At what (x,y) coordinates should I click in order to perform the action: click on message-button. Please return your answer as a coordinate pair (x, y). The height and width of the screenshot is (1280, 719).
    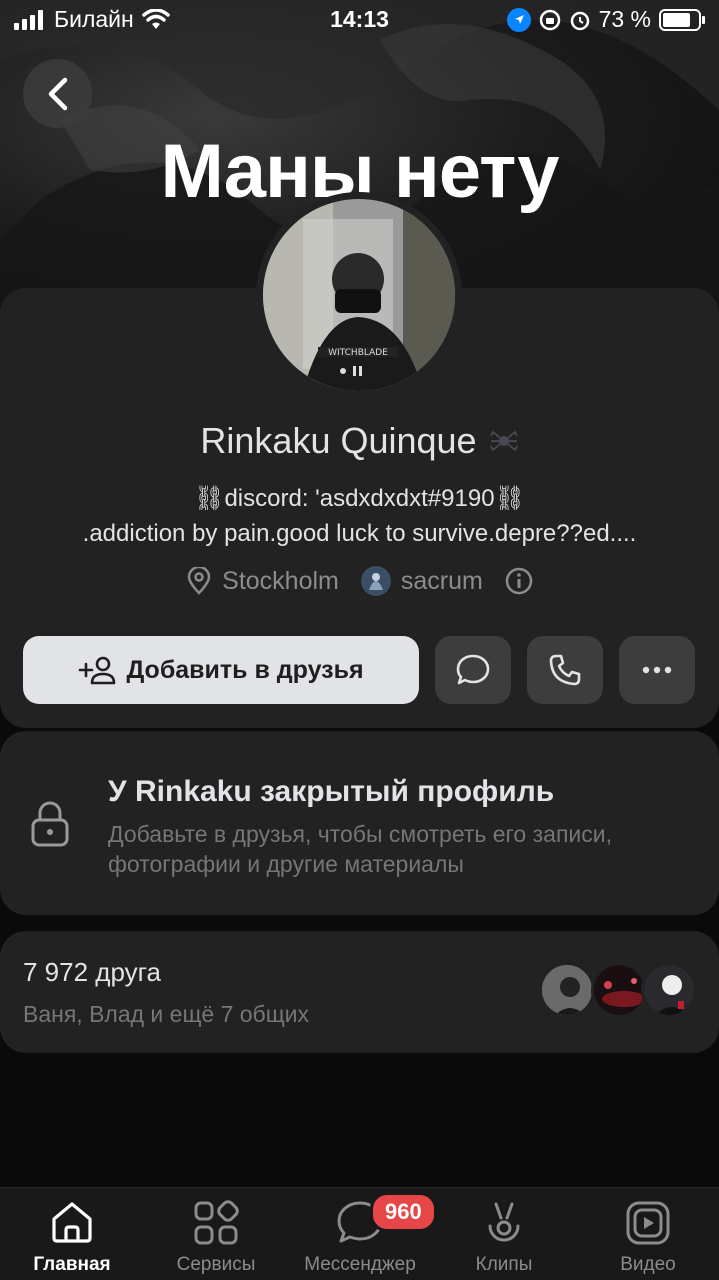
    Looking at the image, I should click on (473, 670).